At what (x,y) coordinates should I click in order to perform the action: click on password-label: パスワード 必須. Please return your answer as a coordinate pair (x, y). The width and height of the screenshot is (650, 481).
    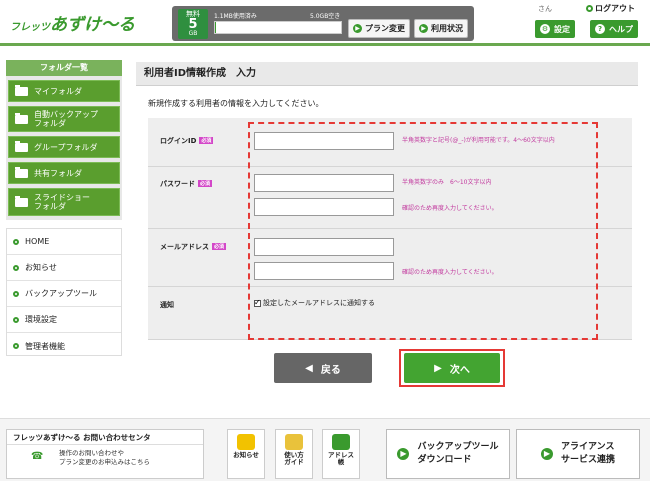
    Looking at the image, I should click on (186, 184).